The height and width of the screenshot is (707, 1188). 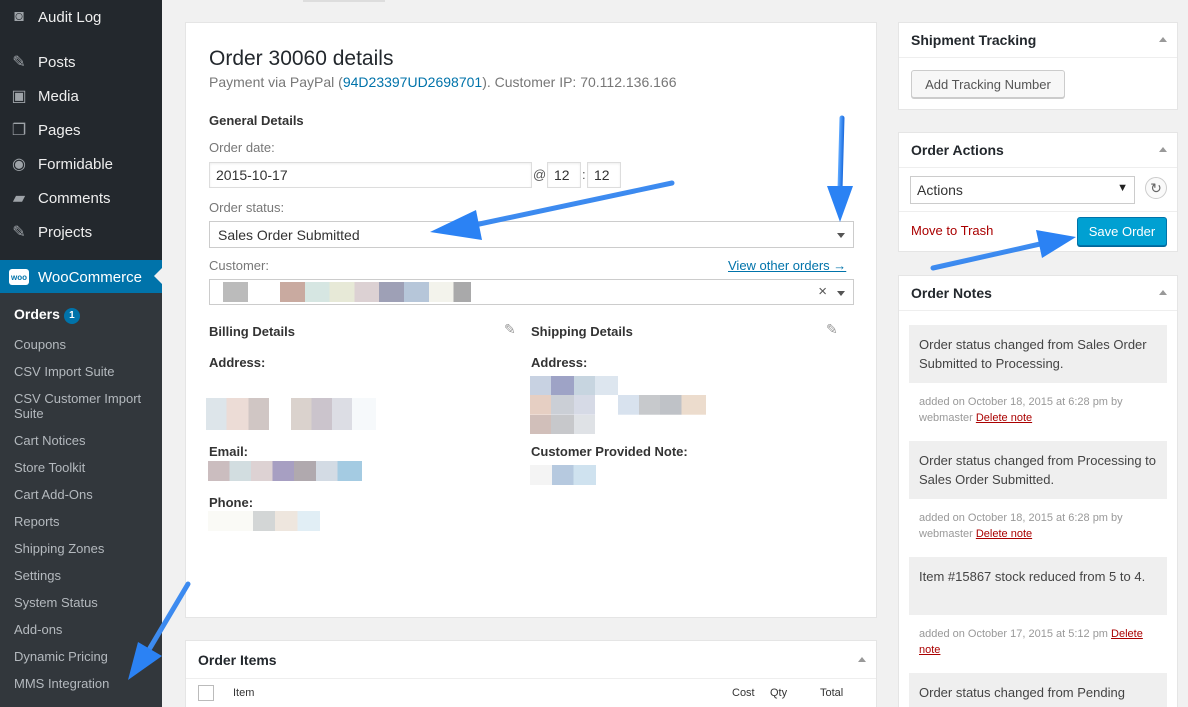 I want to click on arrow-to-status-dropdown, so click(x=840, y=168).